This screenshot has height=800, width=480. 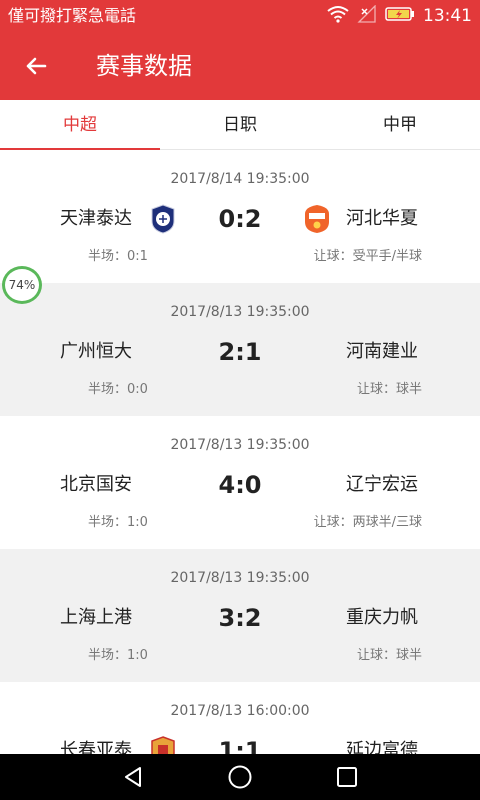 I want to click on nav-recents-button, so click(x=347, y=777).